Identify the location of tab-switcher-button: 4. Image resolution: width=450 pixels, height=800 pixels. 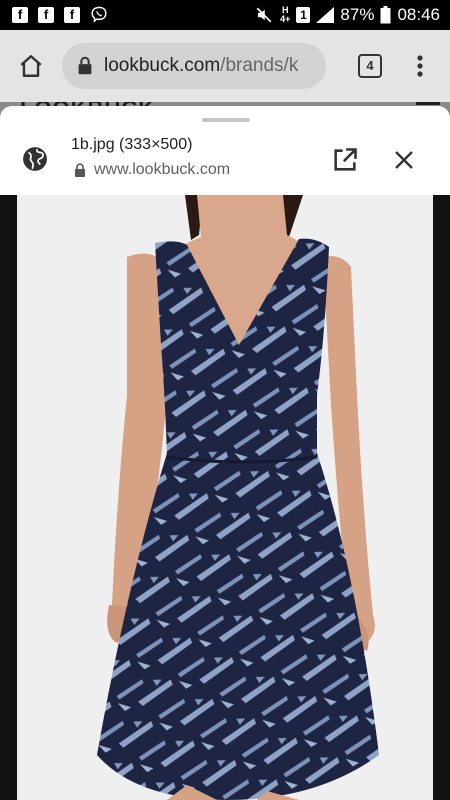
(370, 66).